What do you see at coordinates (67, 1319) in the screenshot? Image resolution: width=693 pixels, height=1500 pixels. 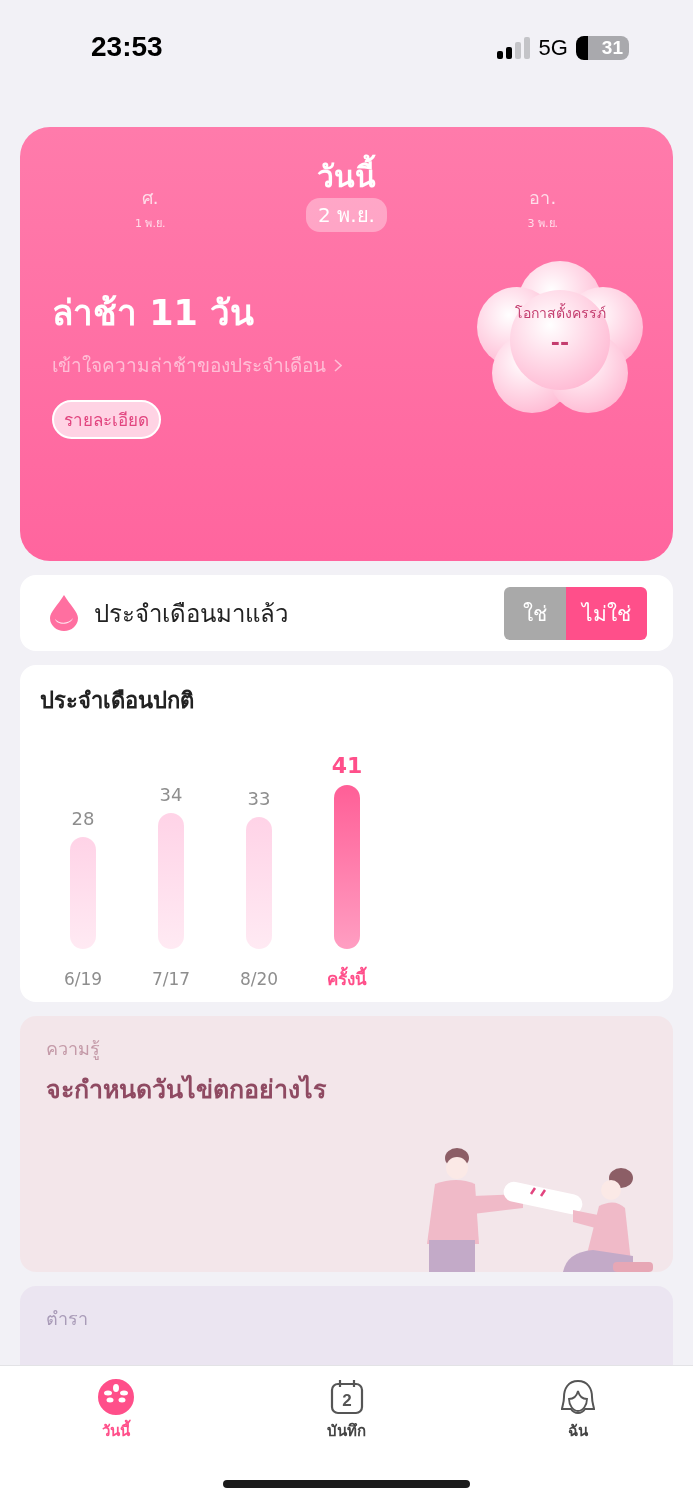 I see `article-category: ตำรา` at bounding box center [67, 1319].